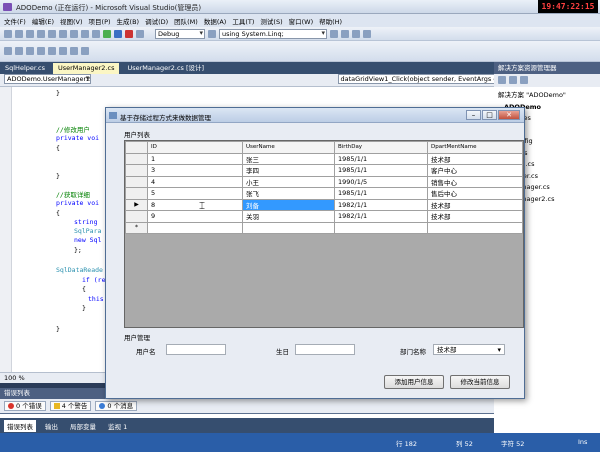  Describe the element at coordinates (30, 33) in the screenshot. I see `save-icon` at that location.